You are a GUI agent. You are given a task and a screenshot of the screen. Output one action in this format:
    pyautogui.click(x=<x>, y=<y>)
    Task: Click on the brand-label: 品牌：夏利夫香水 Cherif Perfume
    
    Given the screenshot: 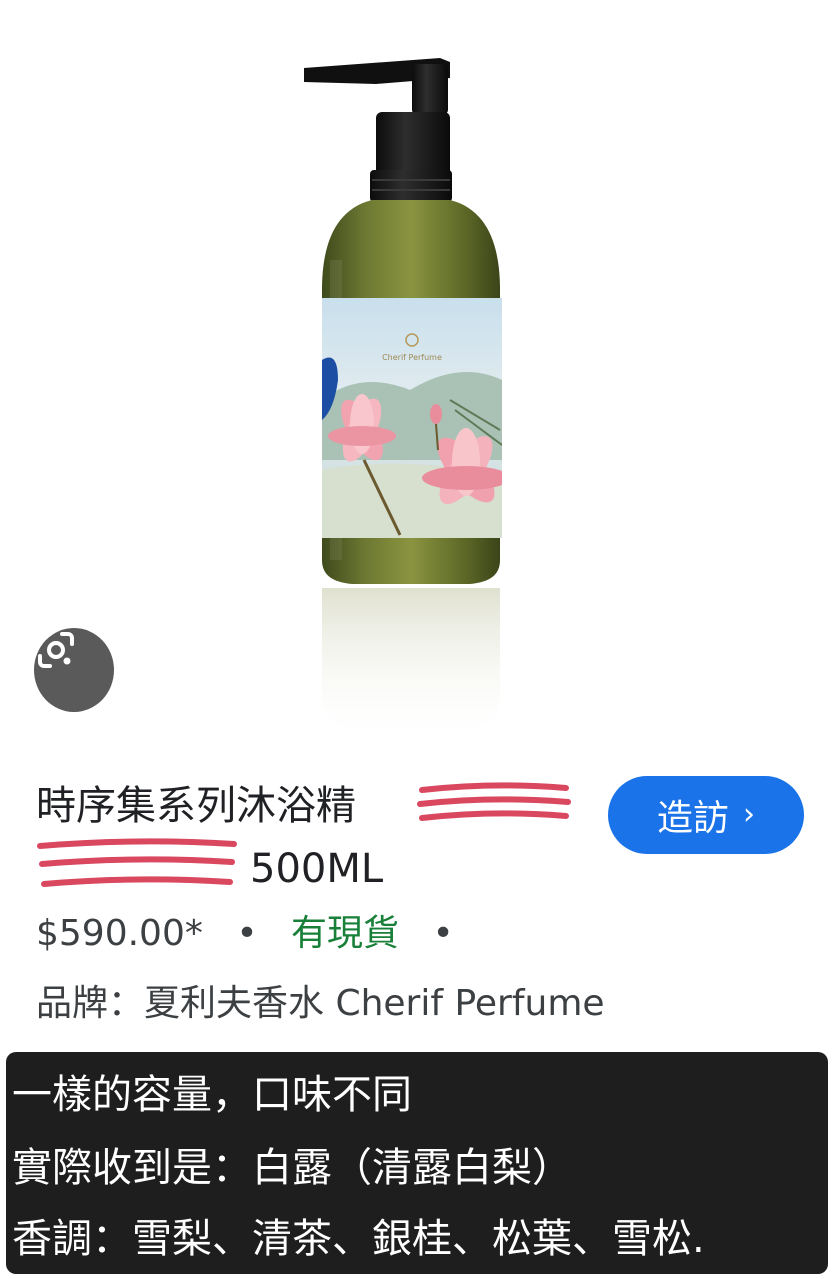 What is the action you would take?
    pyautogui.click(x=320, y=1003)
    